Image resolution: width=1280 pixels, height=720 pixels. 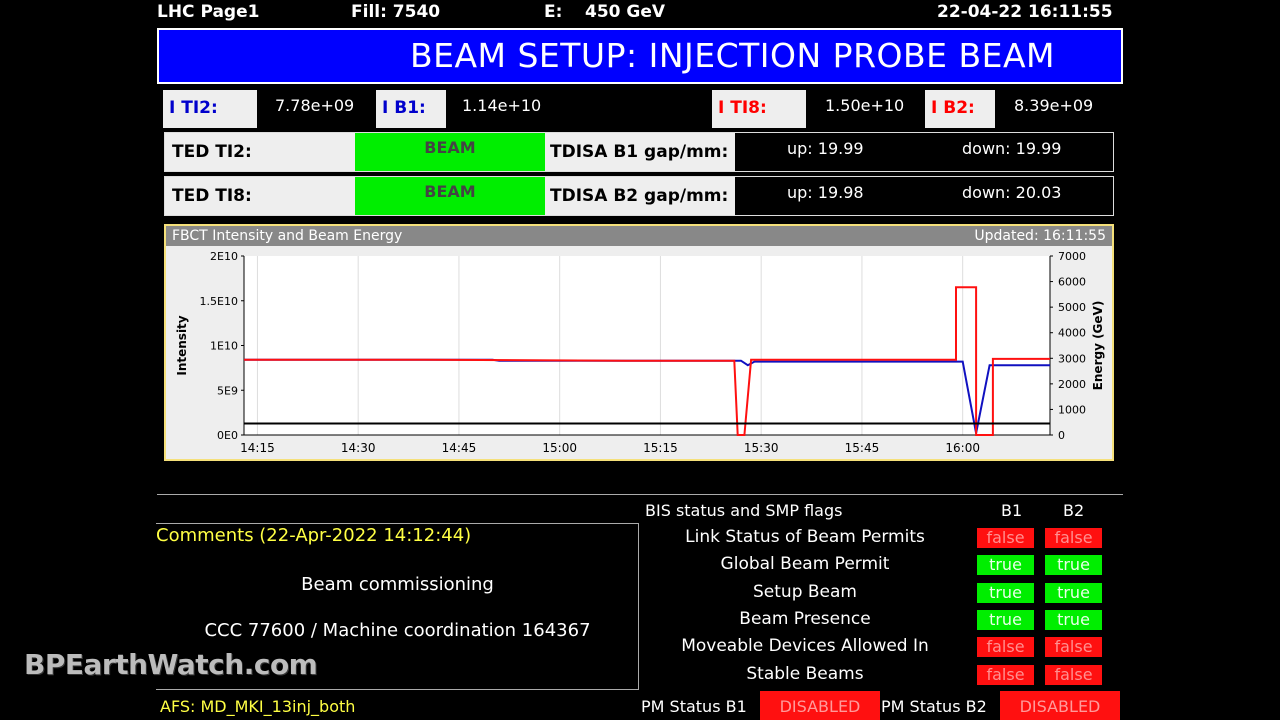 What do you see at coordinates (1040, 236) in the screenshot?
I see `chart-updated: Updated: 16:11:55` at bounding box center [1040, 236].